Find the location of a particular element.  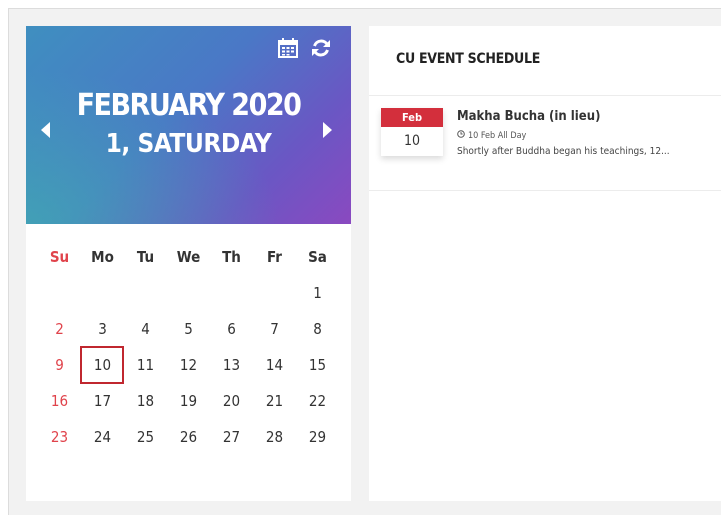

calendar-day: 4 is located at coordinates (145, 329).